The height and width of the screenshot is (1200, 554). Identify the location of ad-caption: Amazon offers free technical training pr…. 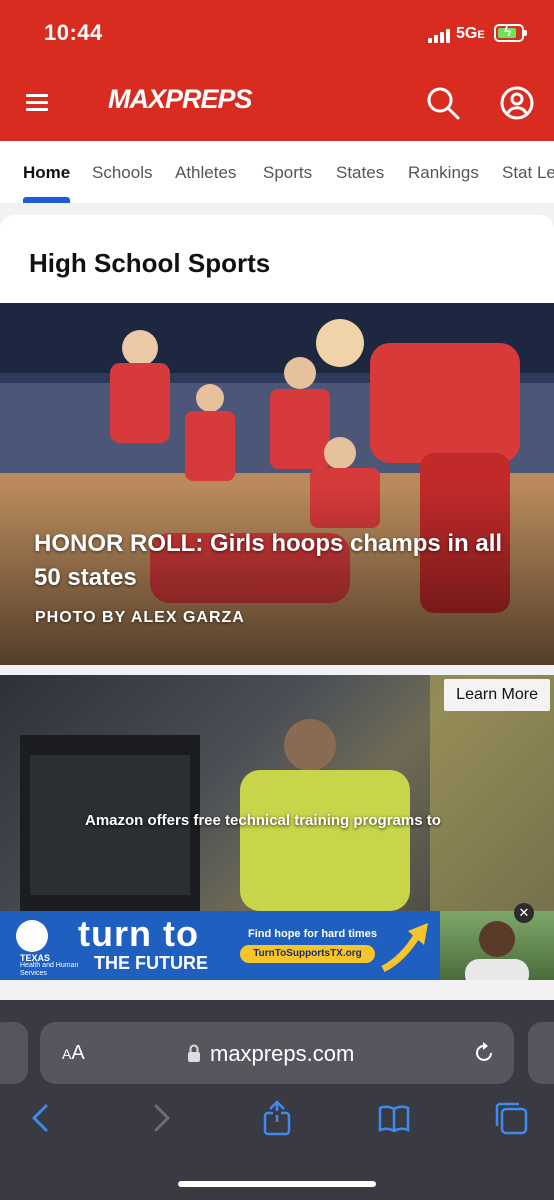
(263, 820).